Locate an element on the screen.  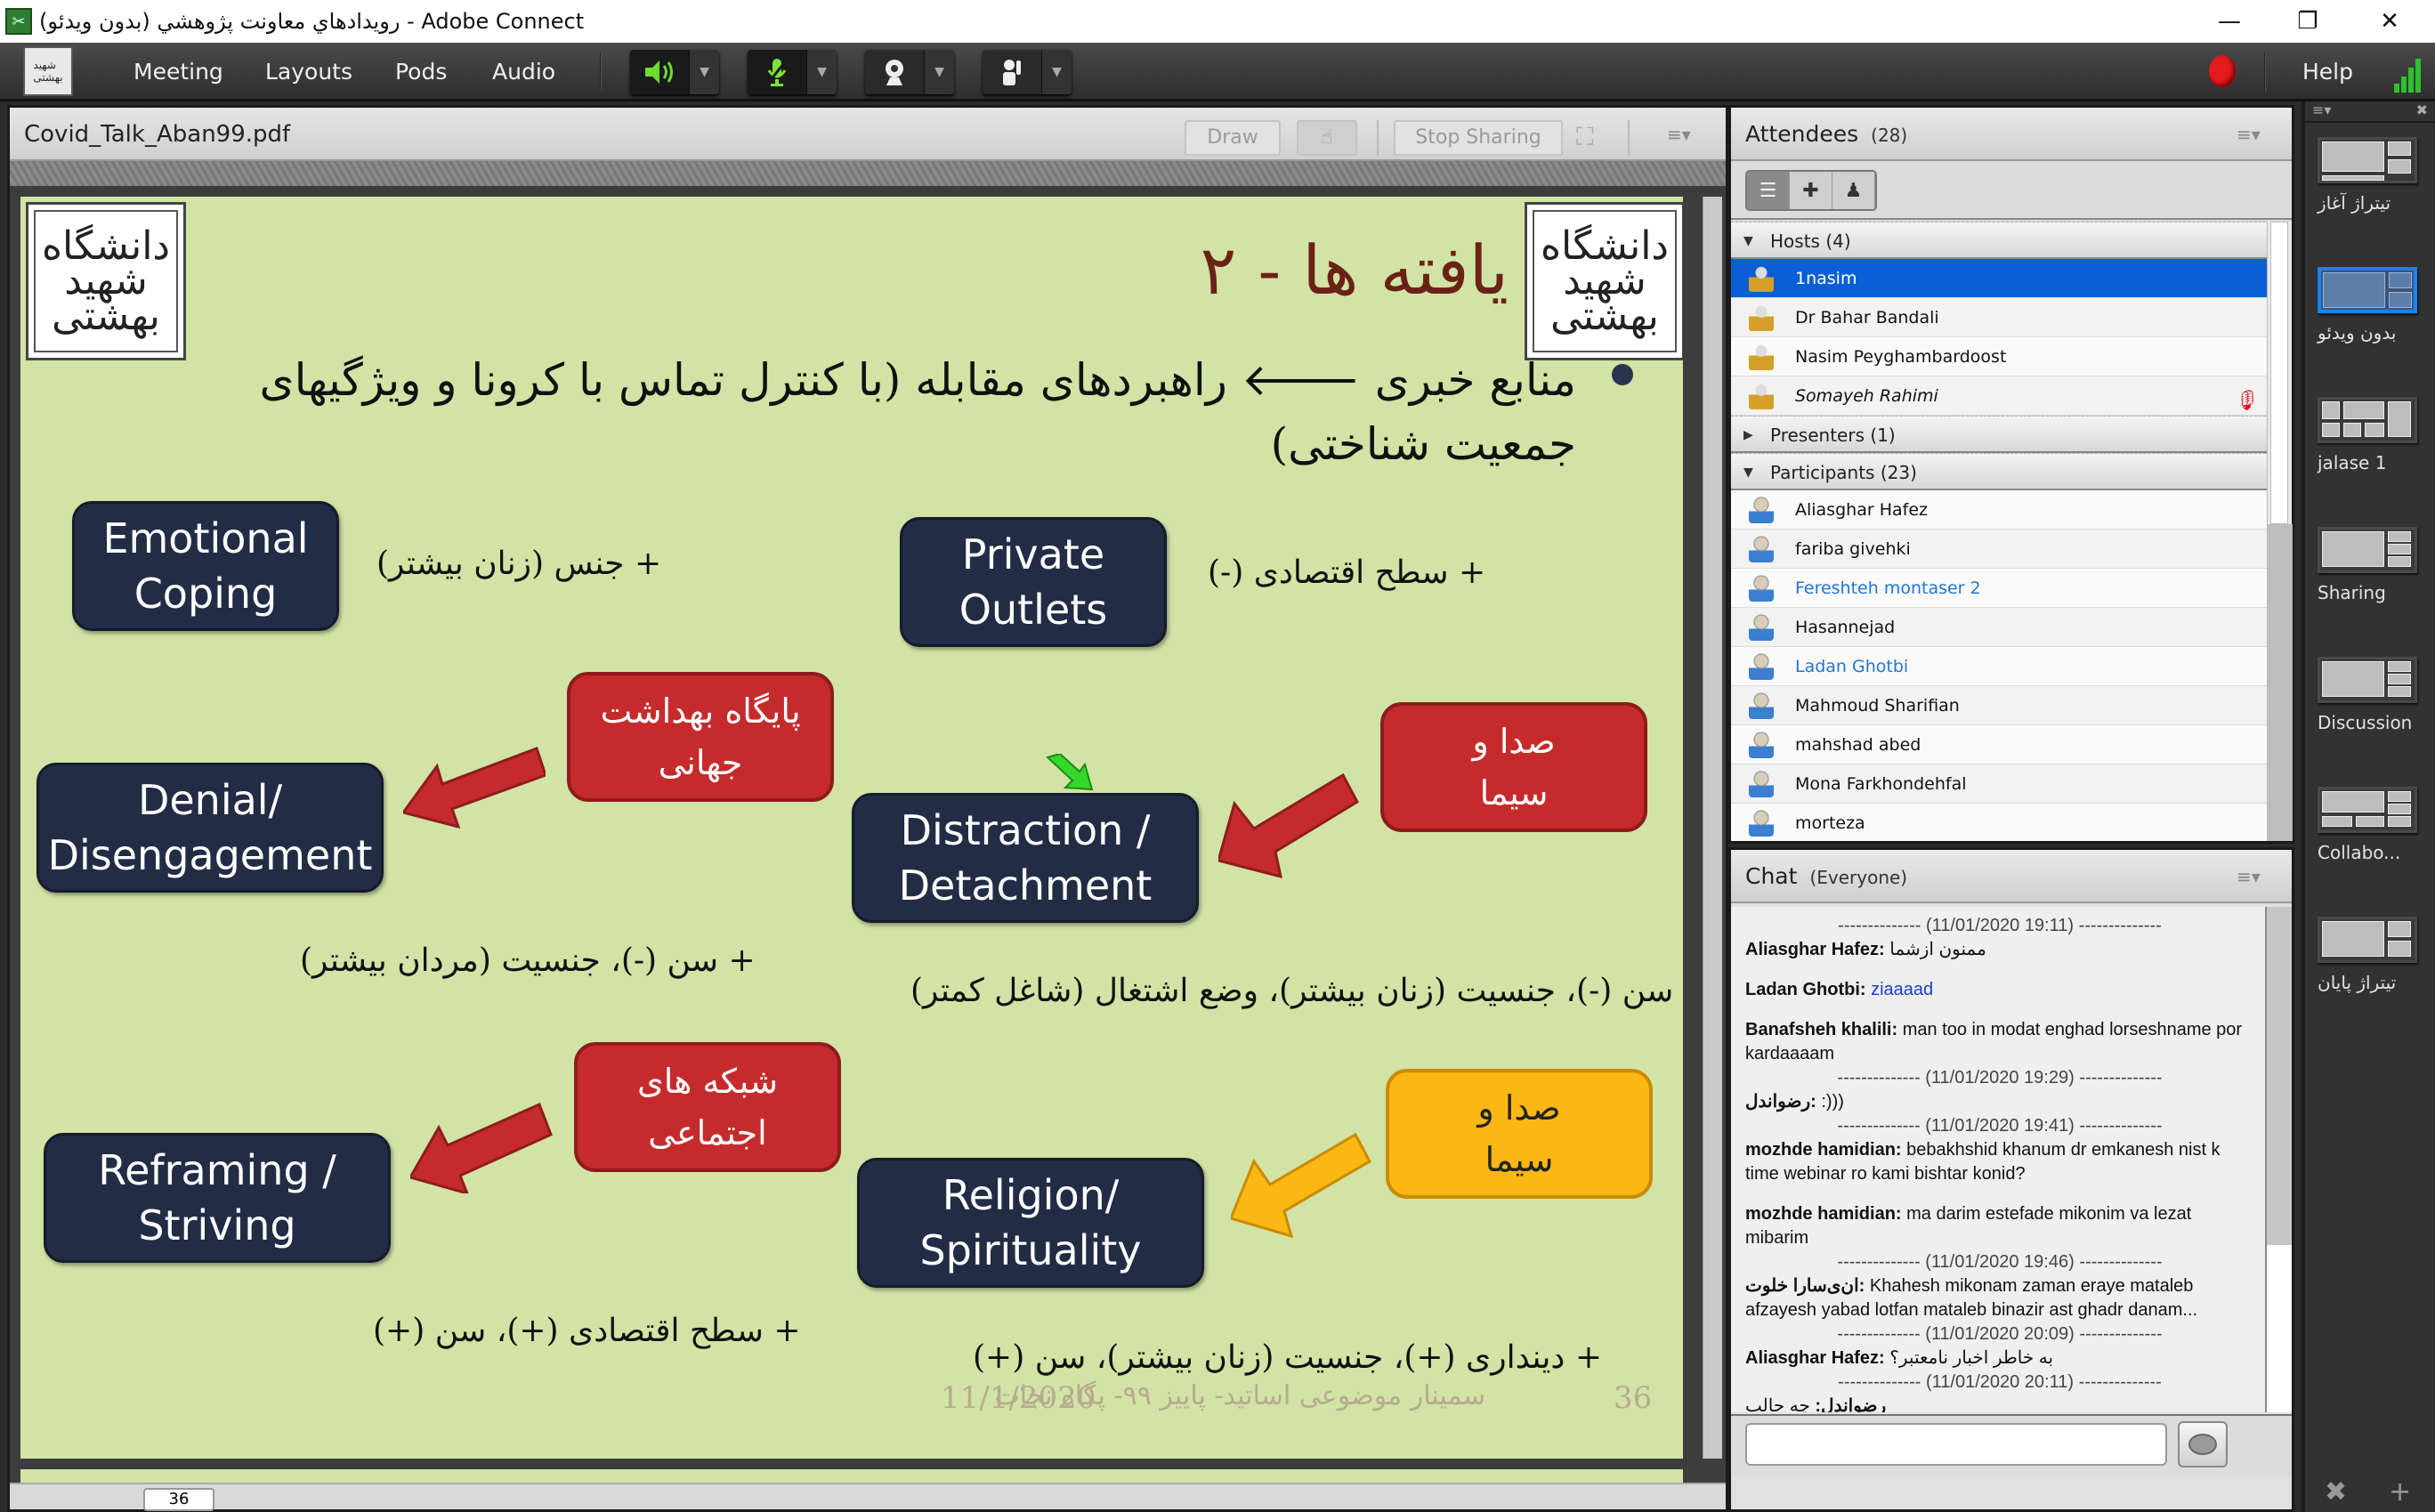
layouts-bar-footer: ✖ + is located at coordinates (2370, 1494).